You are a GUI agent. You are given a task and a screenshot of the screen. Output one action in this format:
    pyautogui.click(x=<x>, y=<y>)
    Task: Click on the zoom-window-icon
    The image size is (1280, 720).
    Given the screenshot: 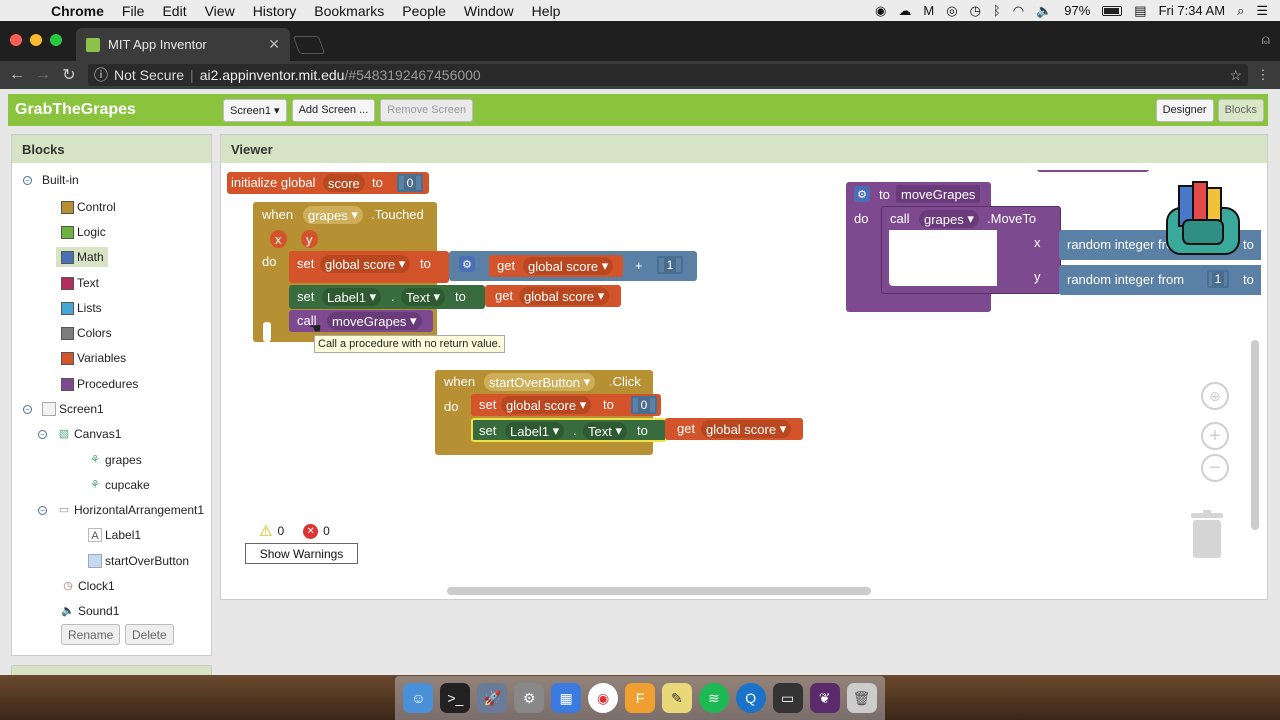 What is the action you would take?
    pyautogui.click(x=56, y=40)
    